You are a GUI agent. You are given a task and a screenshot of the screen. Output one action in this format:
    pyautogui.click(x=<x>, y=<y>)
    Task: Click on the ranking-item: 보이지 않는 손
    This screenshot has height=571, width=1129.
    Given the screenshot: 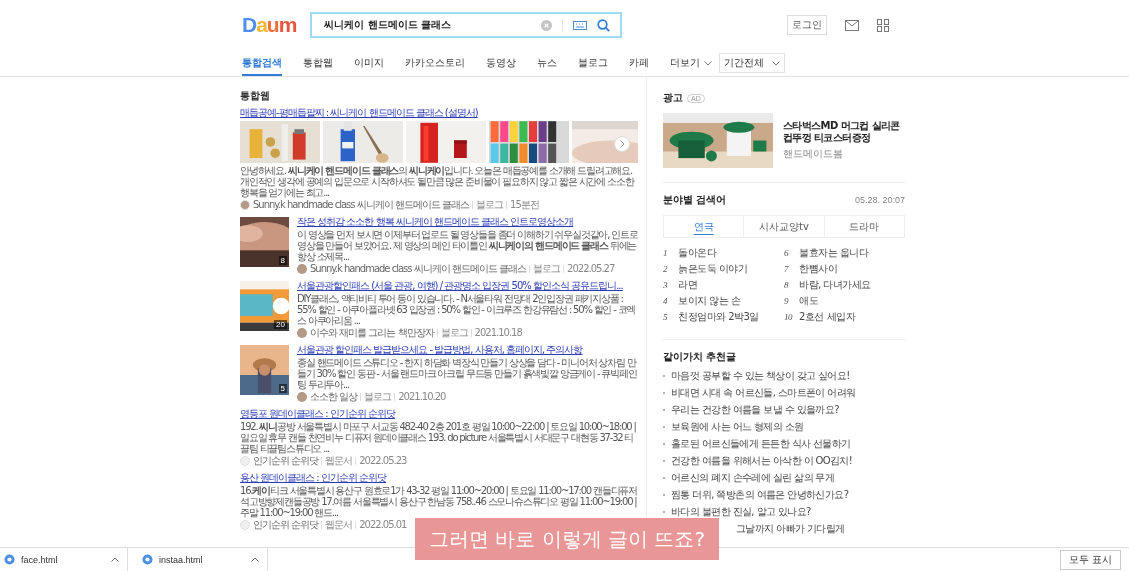 What is the action you would take?
    pyautogui.click(x=709, y=301)
    